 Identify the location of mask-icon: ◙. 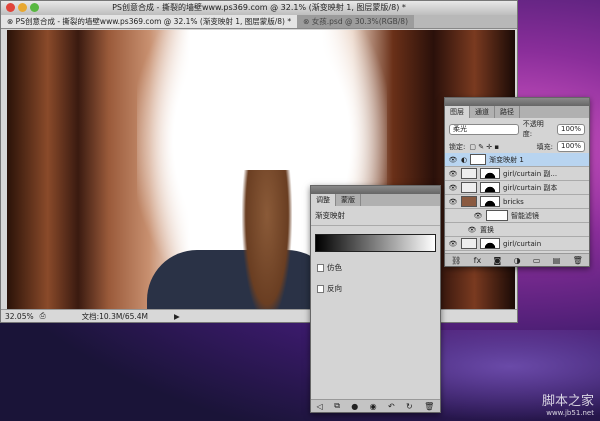
(498, 260).